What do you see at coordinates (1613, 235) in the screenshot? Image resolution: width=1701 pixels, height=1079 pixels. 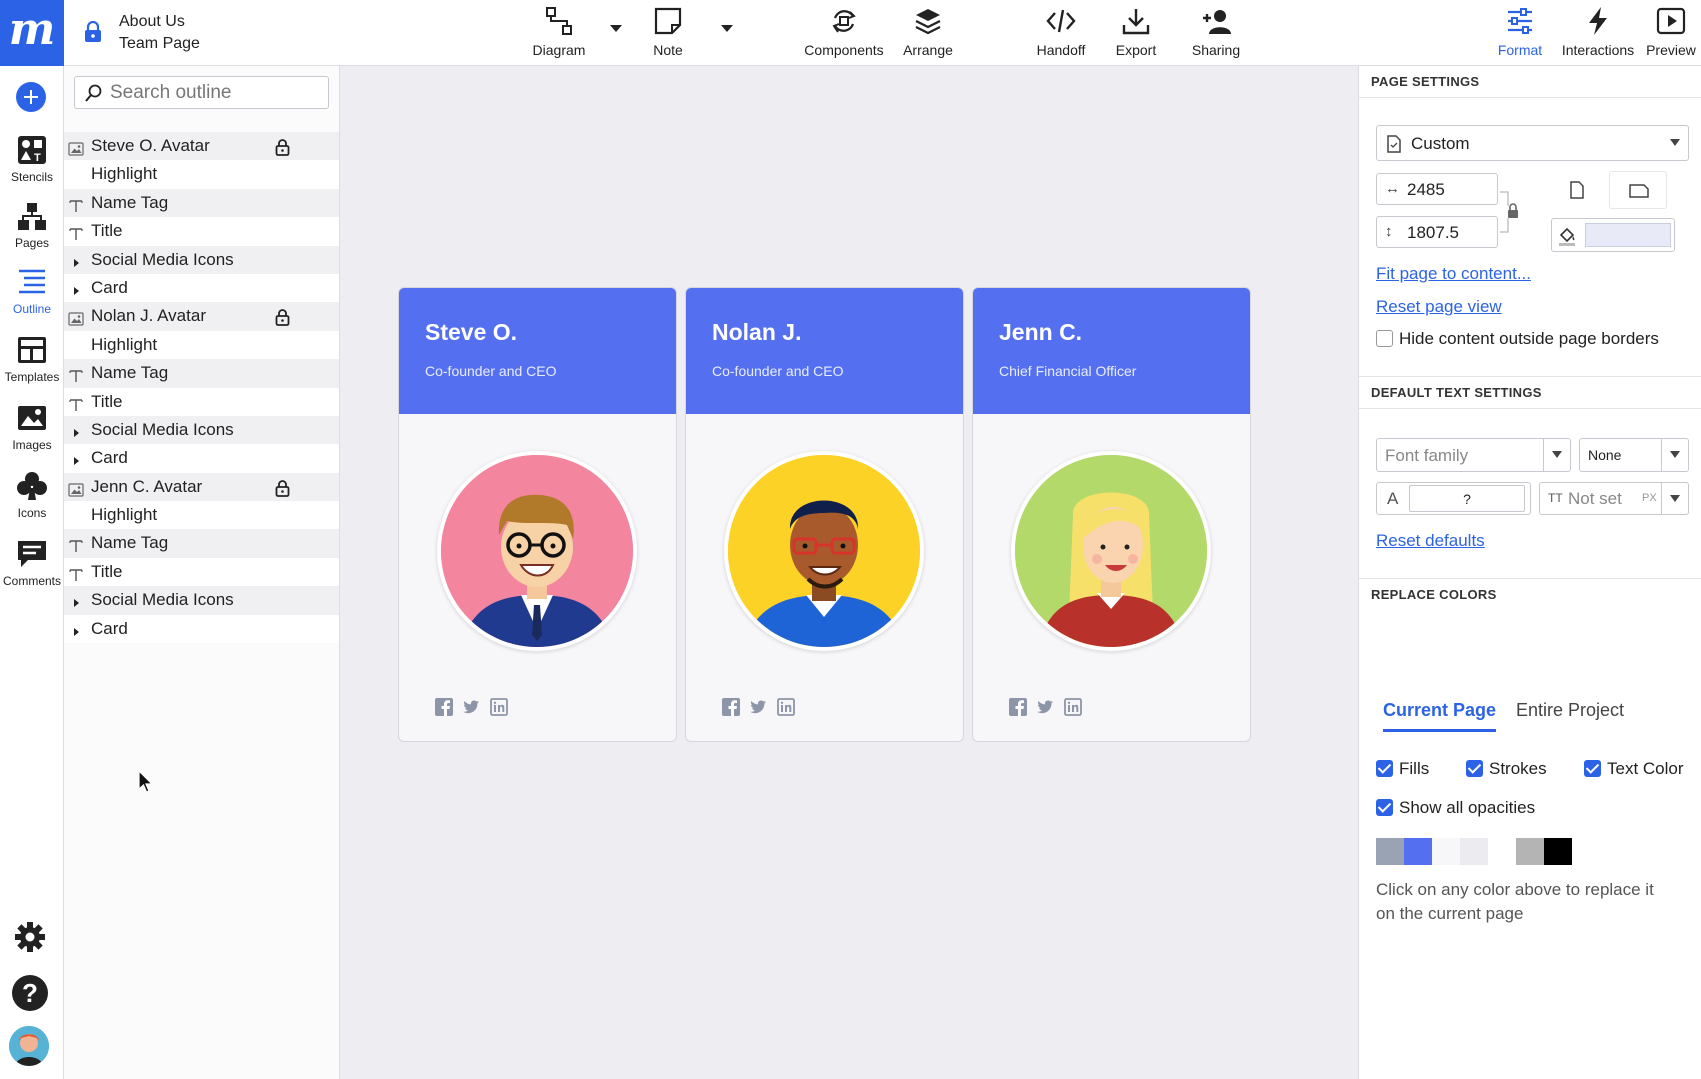 I see `page-fill-color-picker` at bounding box center [1613, 235].